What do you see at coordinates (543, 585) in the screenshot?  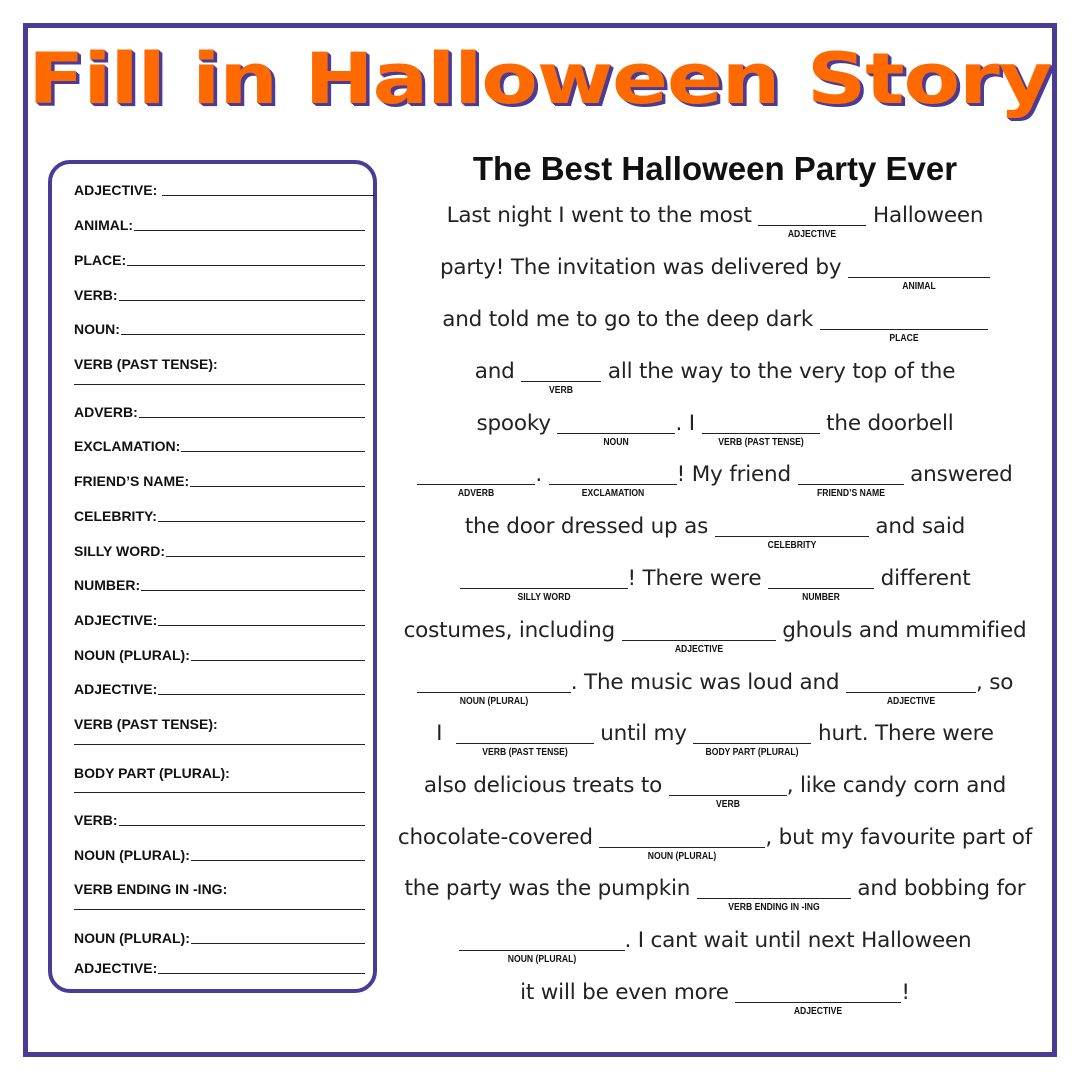 I see `story-blank: SILLY WORD` at bounding box center [543, 585].